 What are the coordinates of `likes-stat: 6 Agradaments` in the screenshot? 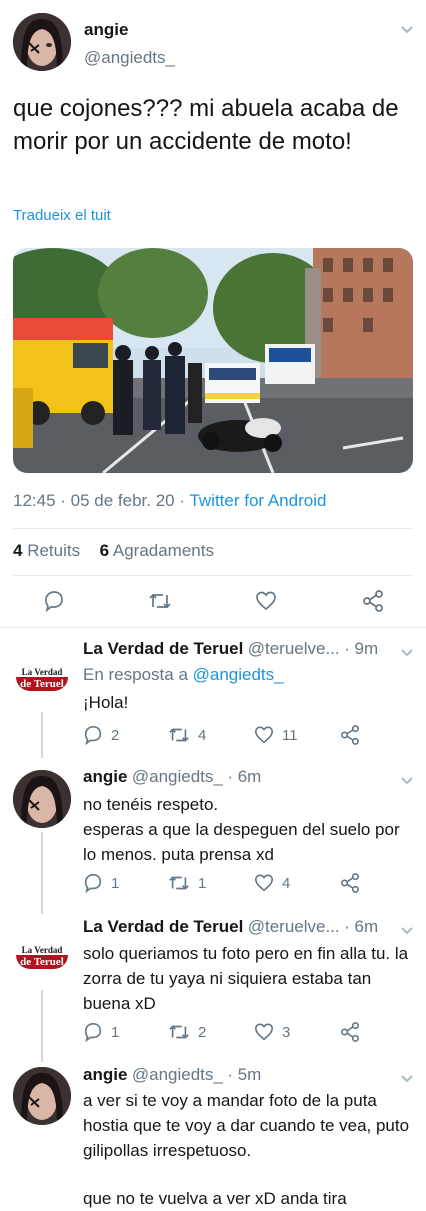 It's located at (157, 550).